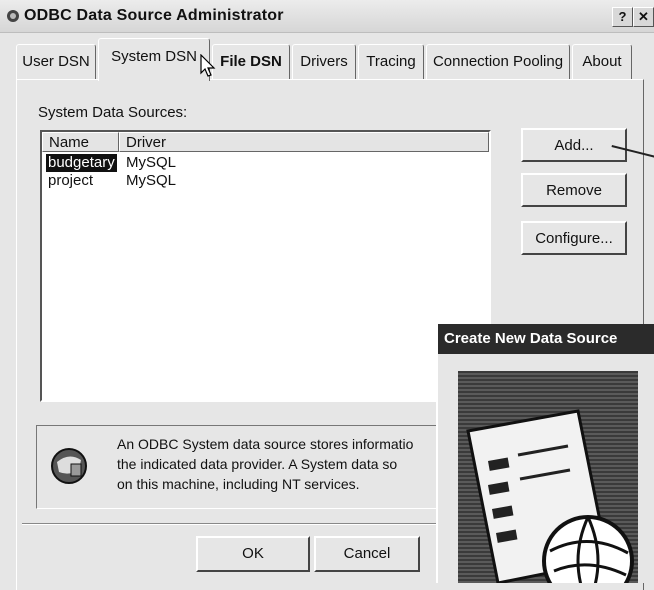  I want to click on globe-database-icon, so click(69, 466).